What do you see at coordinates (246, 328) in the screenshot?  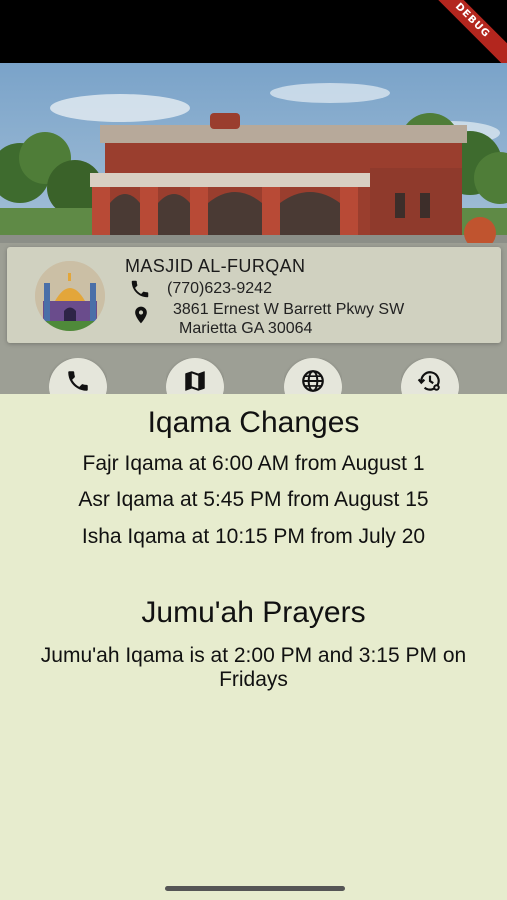 I see `address-line-2: Marietta GA 30064` at bounding box center [246, 328].